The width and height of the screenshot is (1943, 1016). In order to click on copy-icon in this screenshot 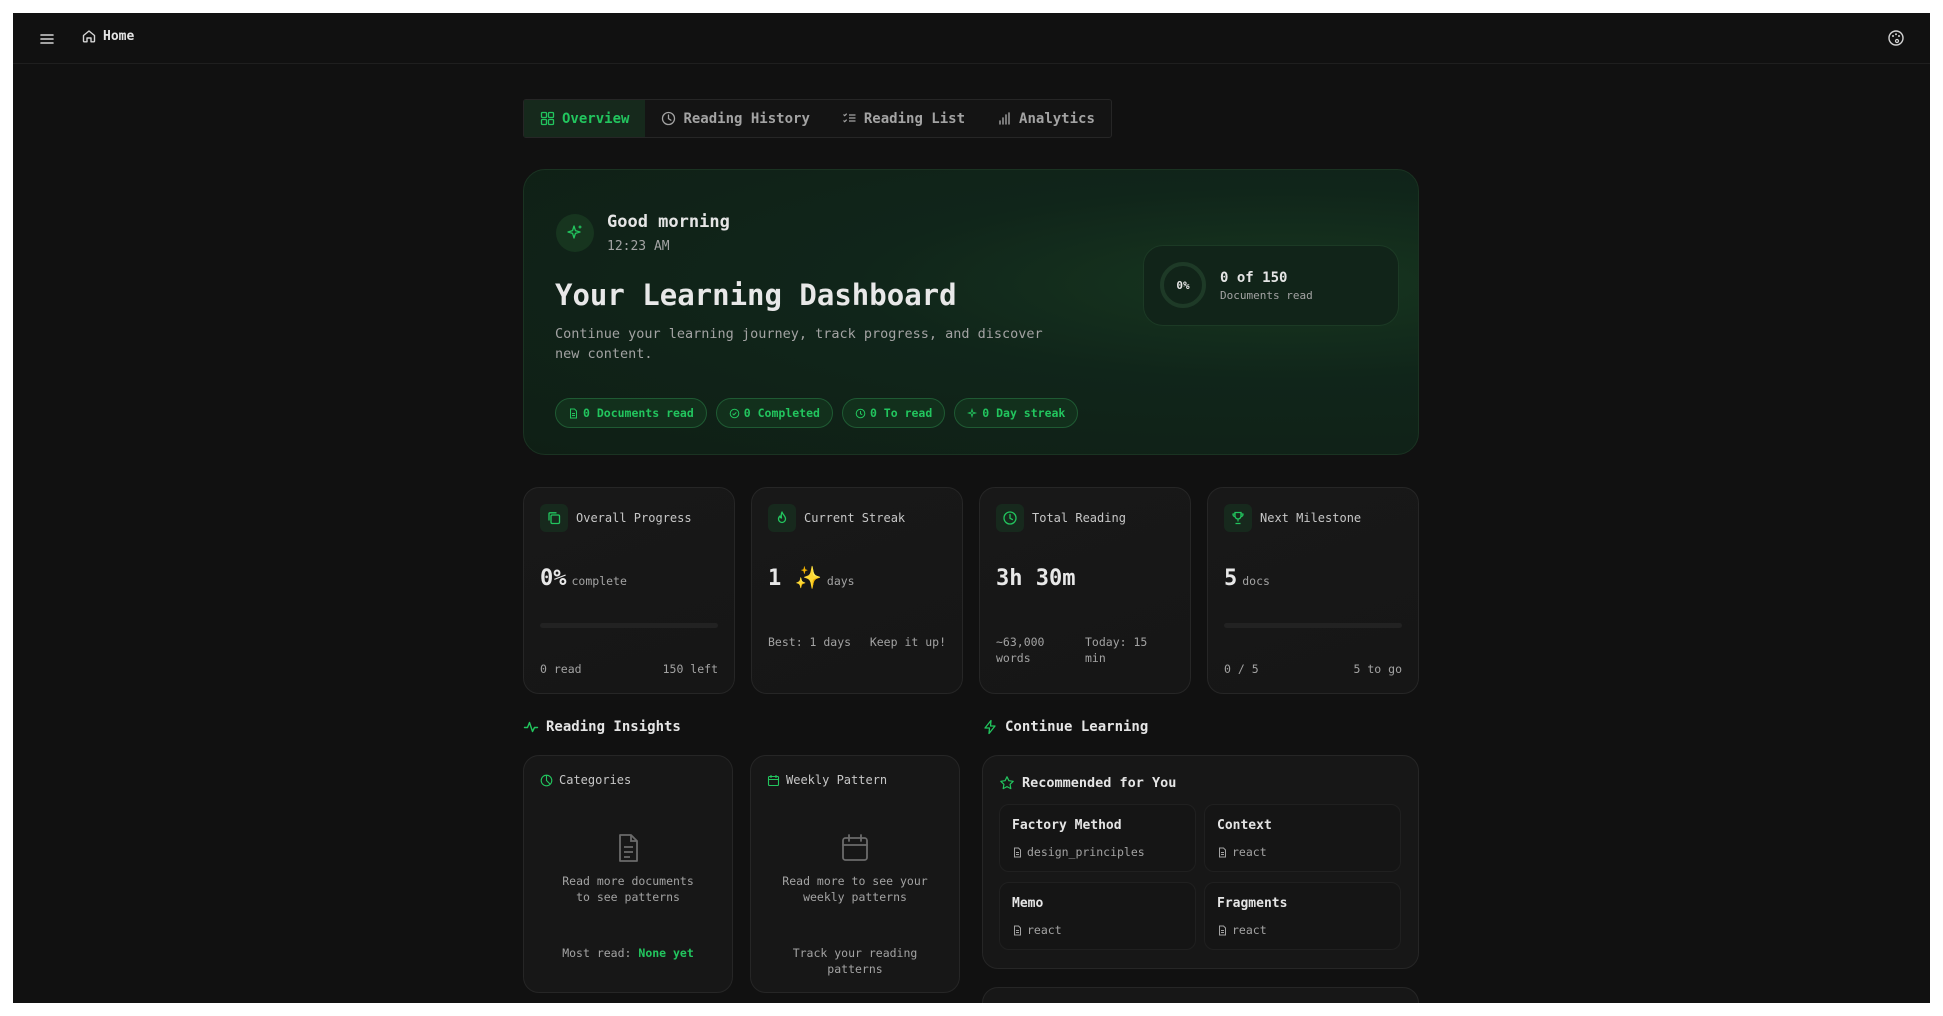, I will do `click(554, 518)`.